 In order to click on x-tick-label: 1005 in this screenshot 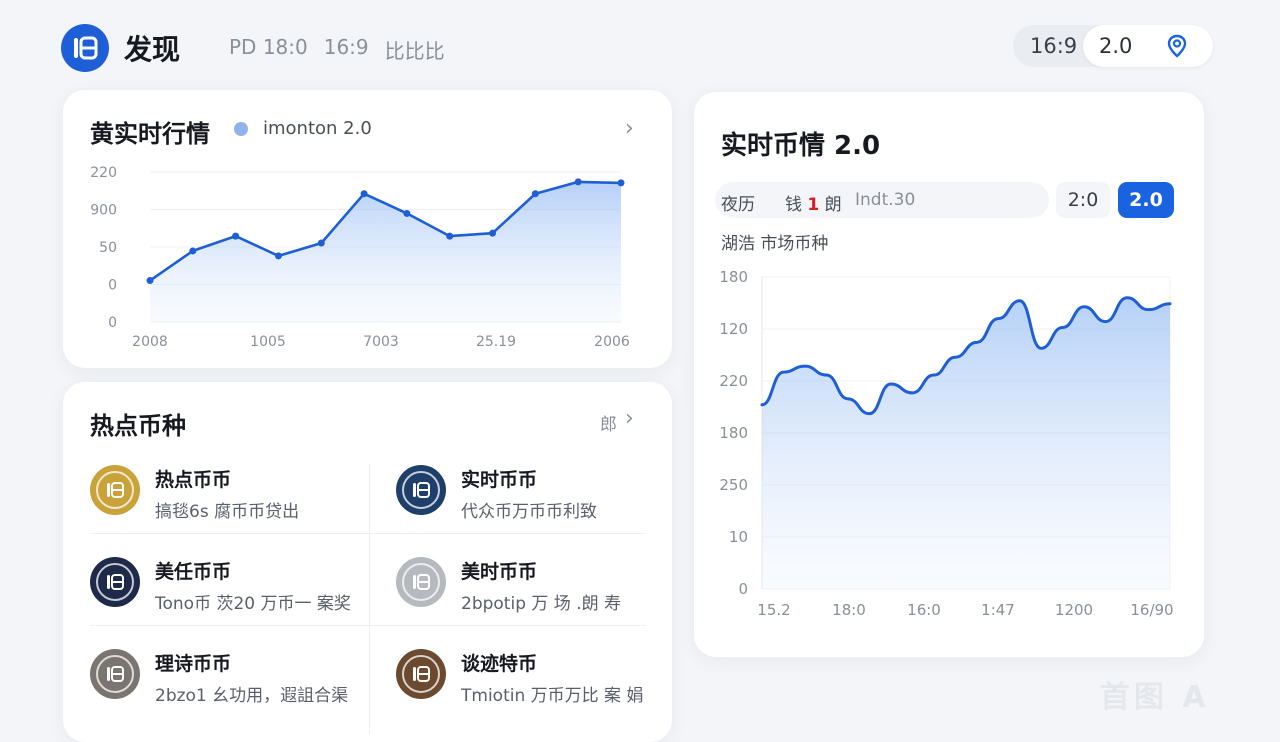, I will do `click(268, 342)`.